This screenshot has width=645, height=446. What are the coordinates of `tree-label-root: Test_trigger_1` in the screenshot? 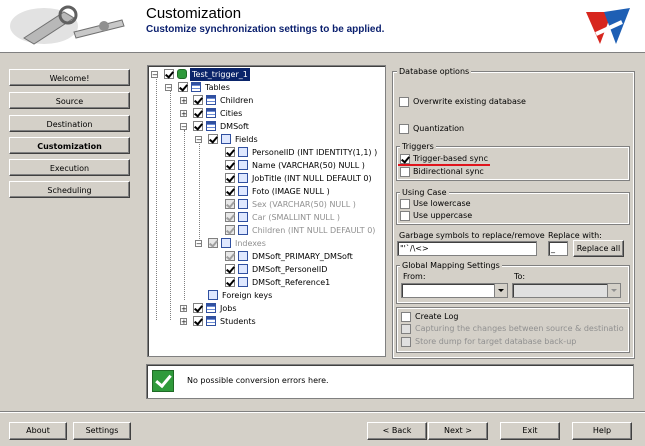 It's located at (220, 74).